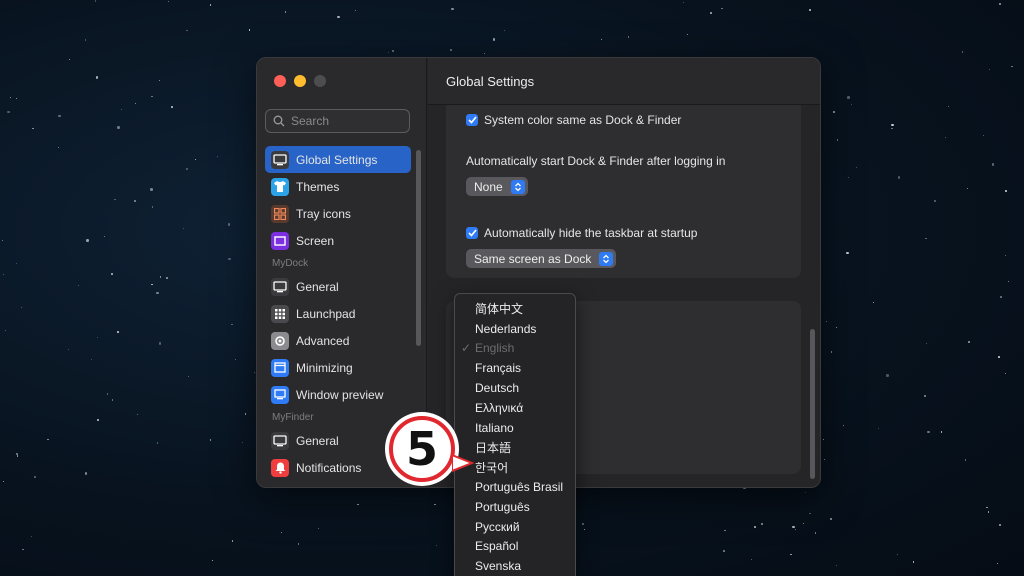  I want to click on language-option-label: Nederlands, so click(506, 328).